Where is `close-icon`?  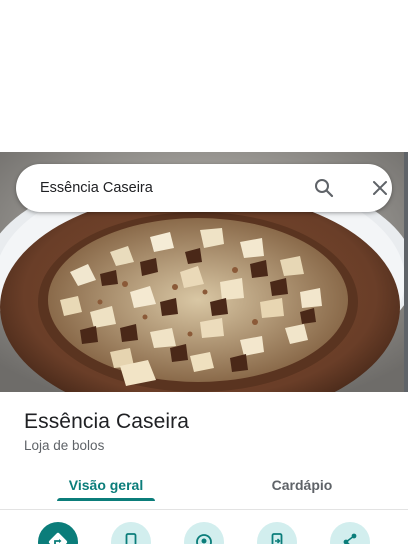 close-icon is located at coordinates (380, 188).